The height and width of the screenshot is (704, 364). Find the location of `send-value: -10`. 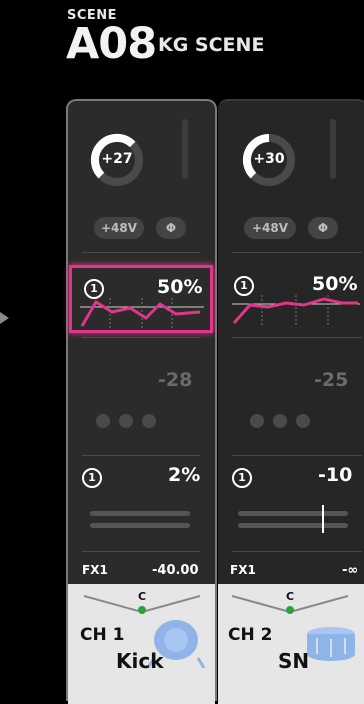

send-value: -10 is located at coordinates (335, 475).